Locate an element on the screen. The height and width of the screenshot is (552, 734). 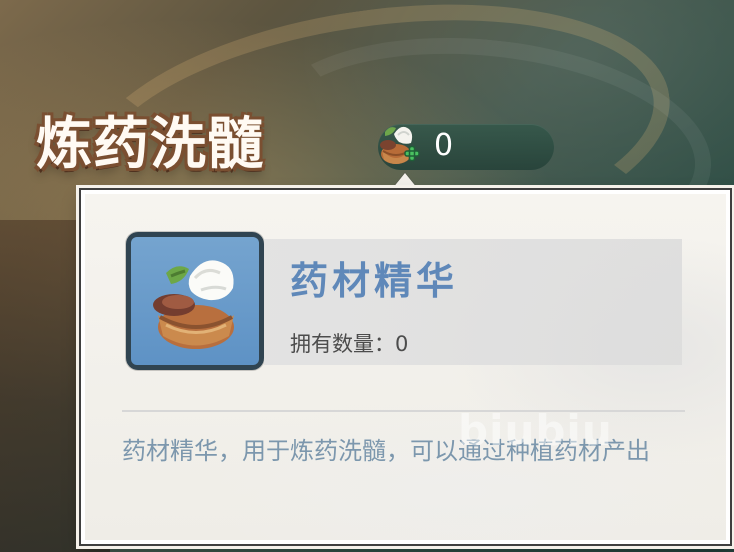
owned-quantity-row: 拥有数量：0 is located at coordinates (349, 344).